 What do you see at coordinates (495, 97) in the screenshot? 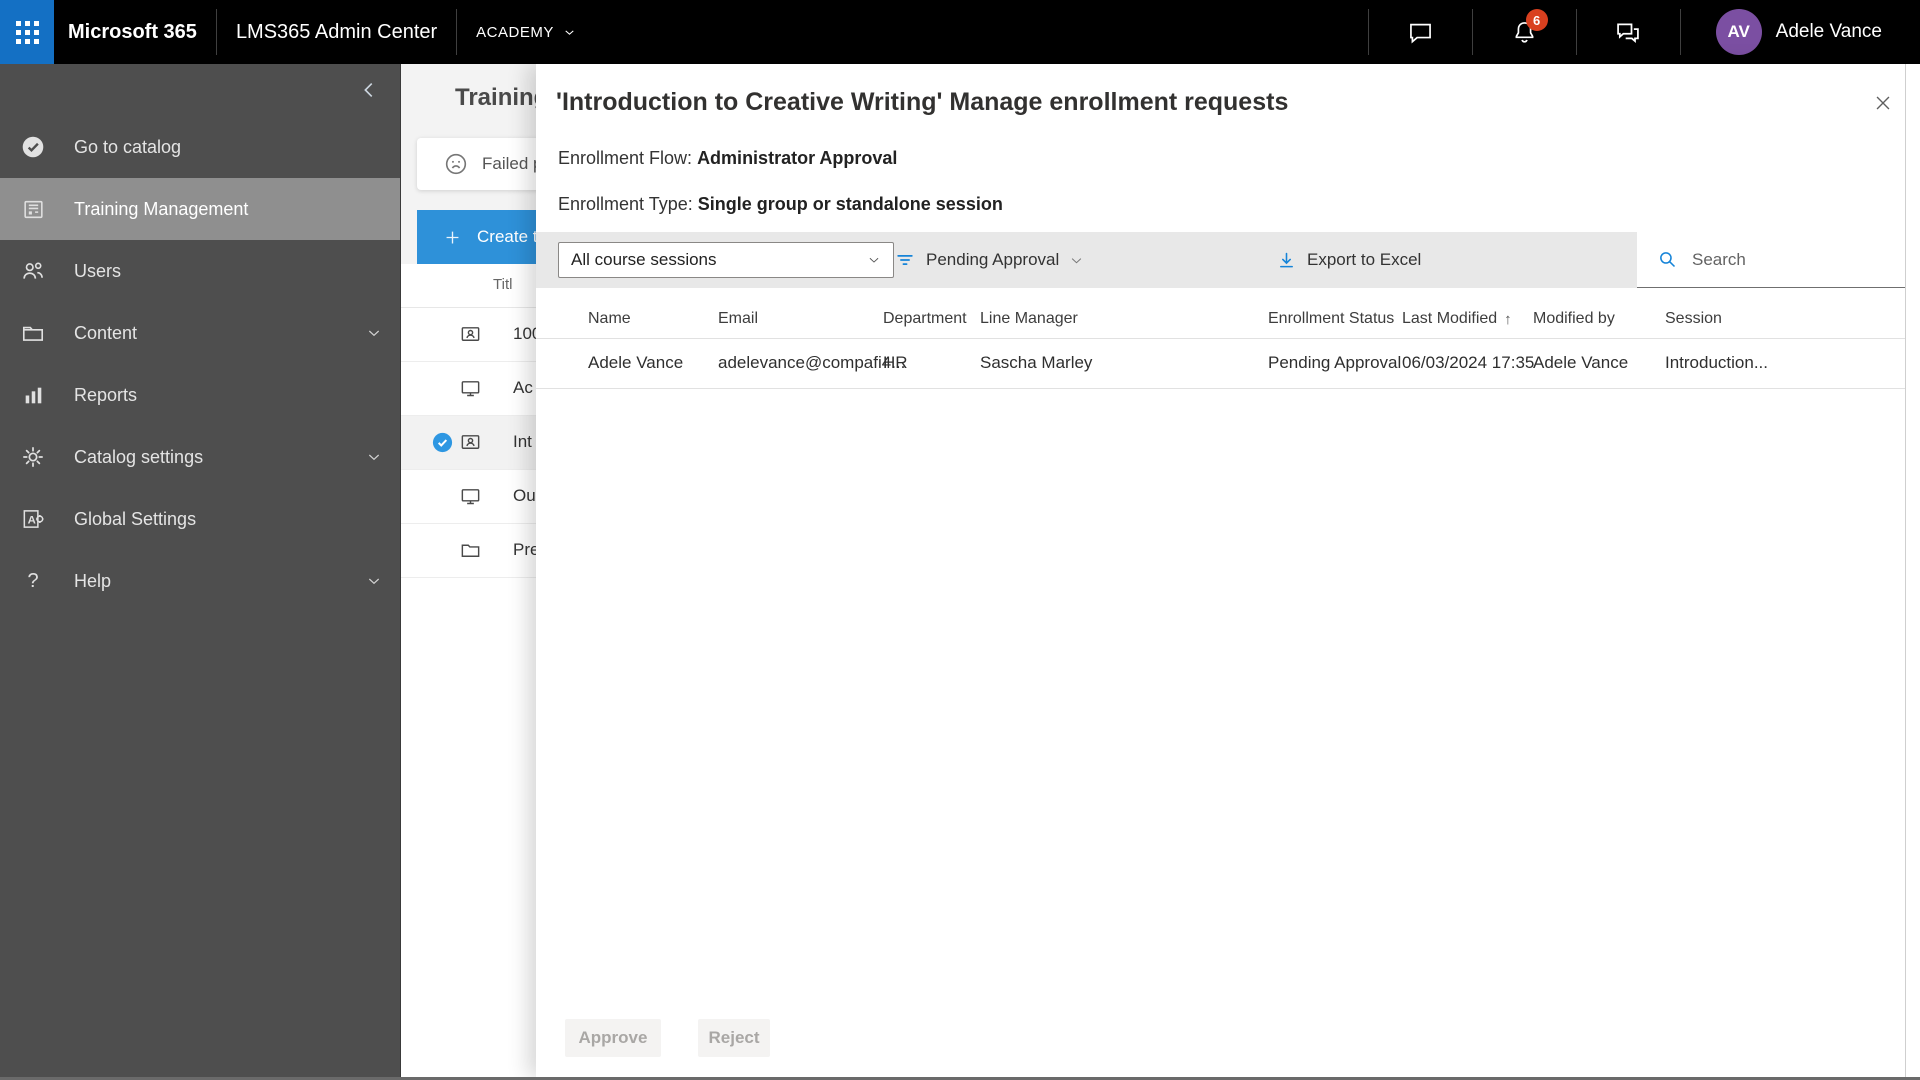
I see `page-title: Training M` at bounding box center [495, 97].